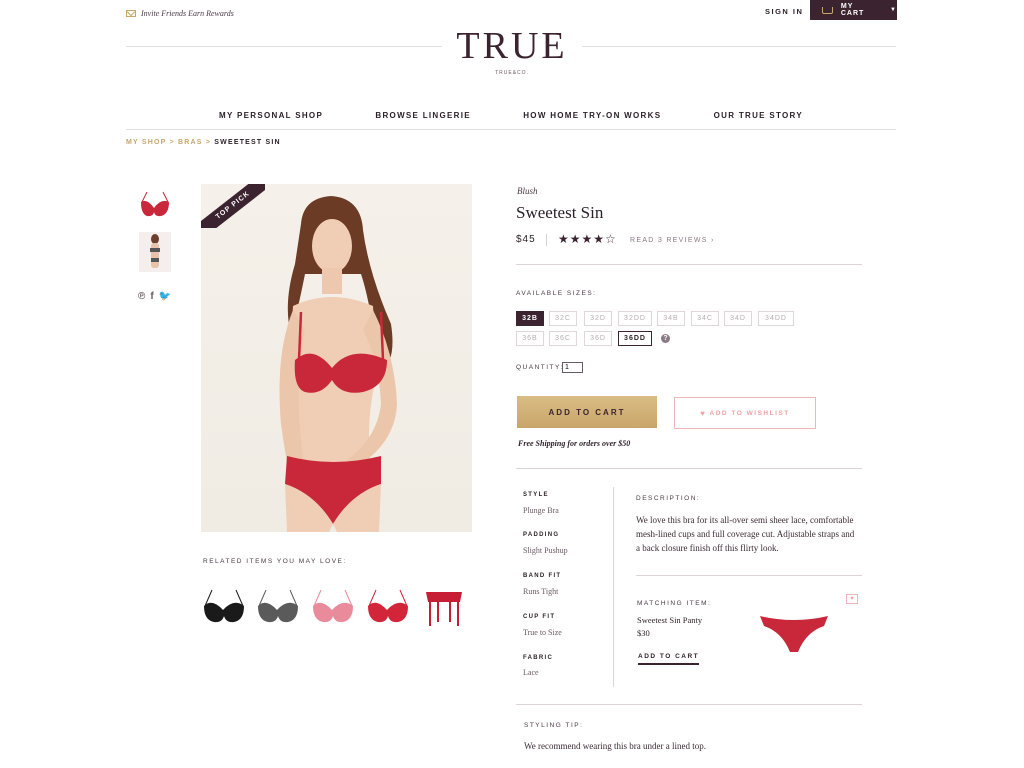  What do you see at coordinates (190, 142) in the screenshot?
I see `breadcrumb-bras: BRAS` at bounding box center [190, 142].